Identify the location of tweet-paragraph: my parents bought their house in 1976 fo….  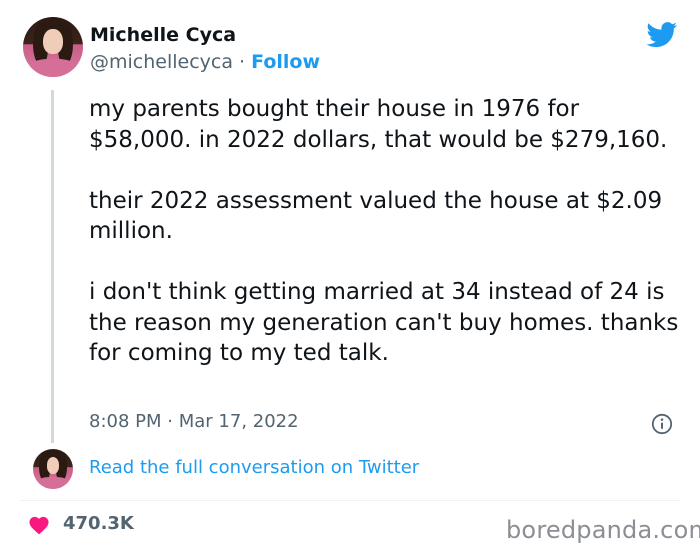
(378, 124).